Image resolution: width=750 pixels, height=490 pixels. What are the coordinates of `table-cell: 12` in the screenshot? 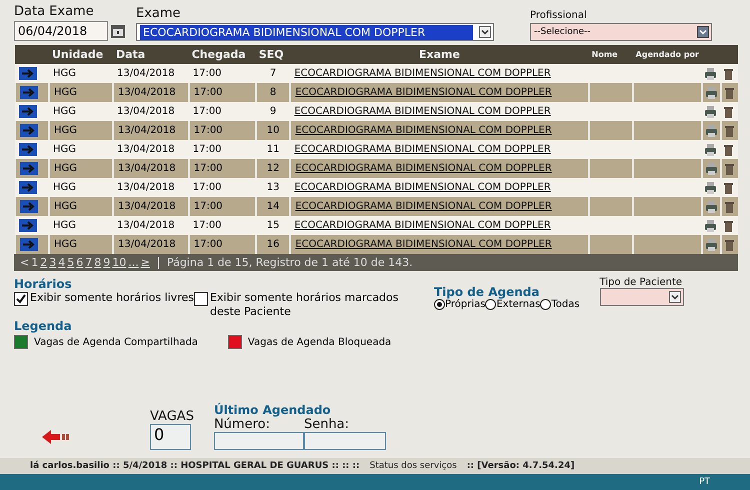 It's located at (273, 168).